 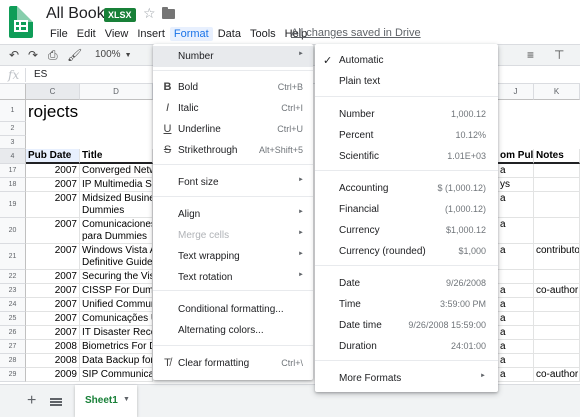 What do you see at coordinates (13, 347) in the screenshot?
I see `row-header: 27` at bounding box center [13, 347].